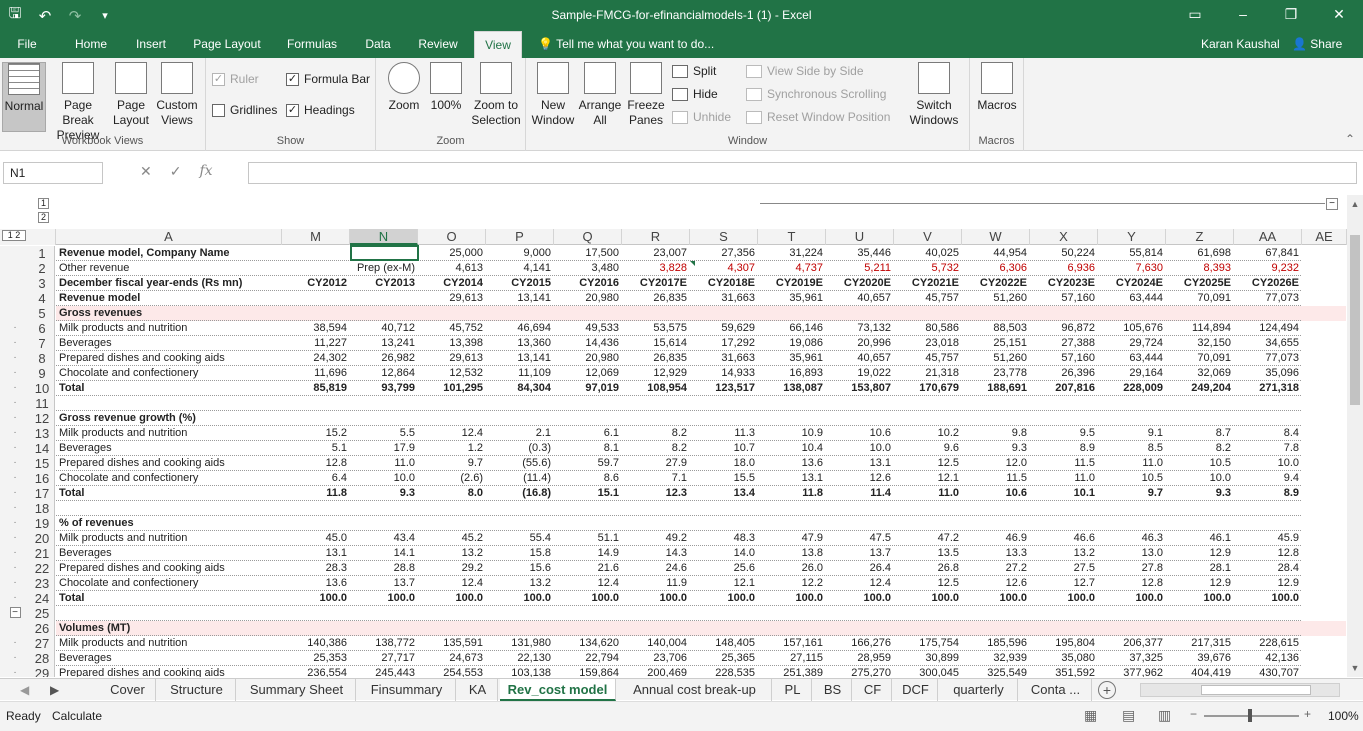  What do you see at coordinates (452, 598) in the screenshot?
I see `cell-o24: 100.0` at bounding box center [452, 598].